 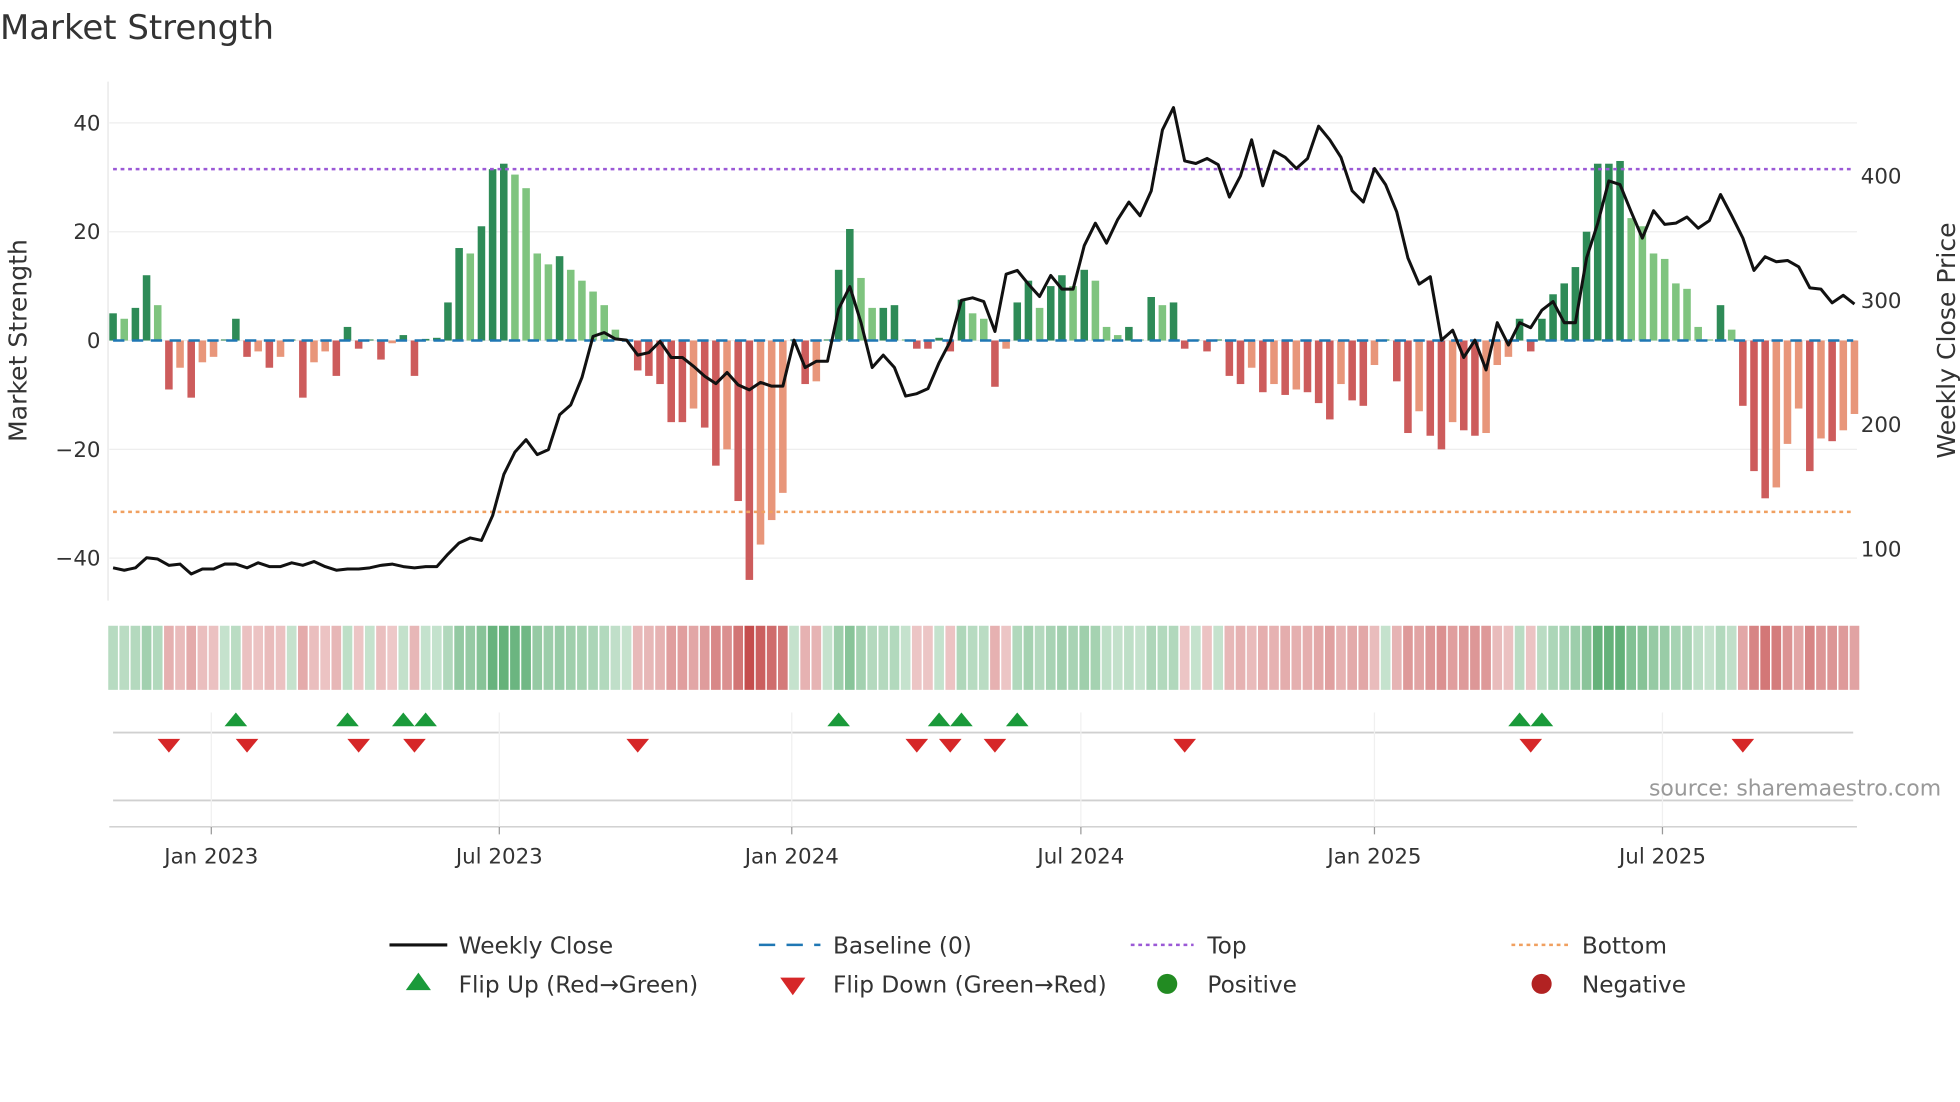 I want to click on y-tick-label: −40, so click(x=77, y=559).